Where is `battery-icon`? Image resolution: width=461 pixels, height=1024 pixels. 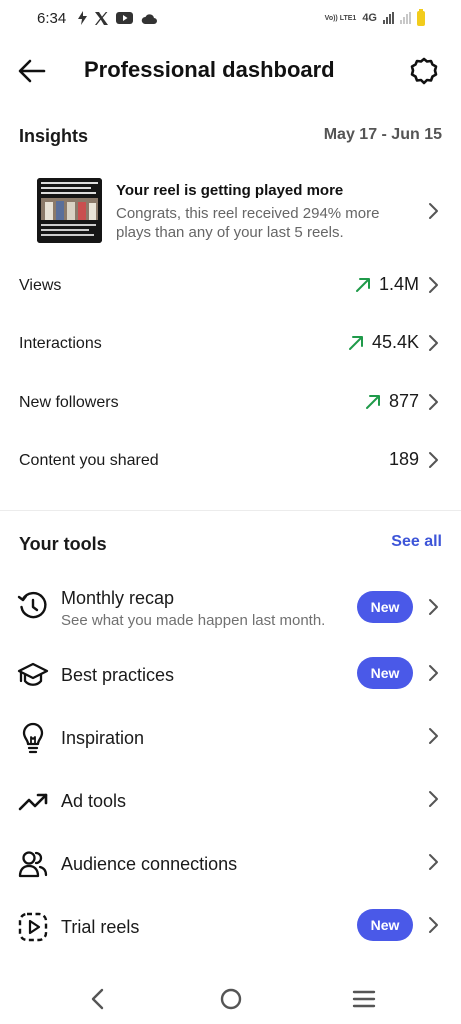 battery-icon is located at coordinates (421, 17).